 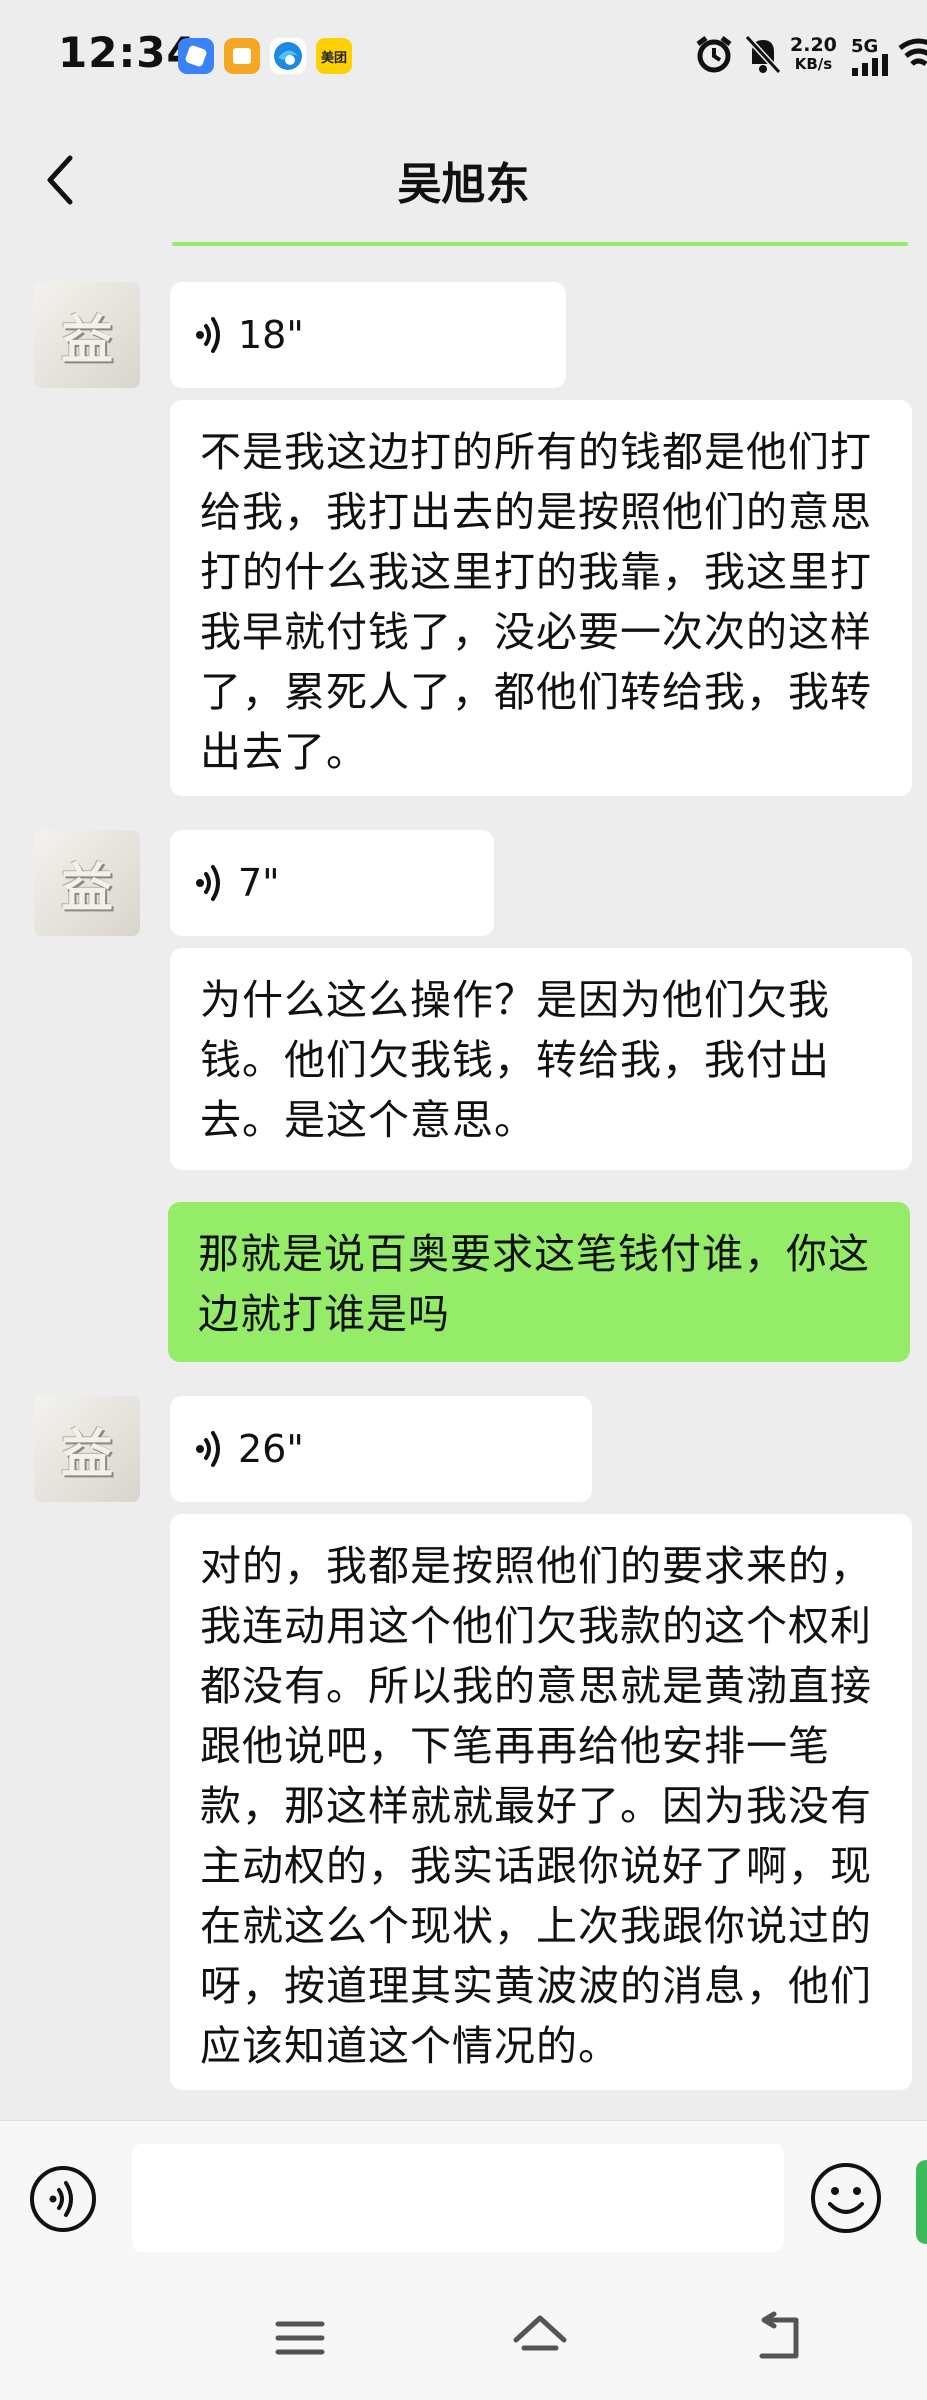 I want to click on edge-browser-icon, so click(x=288, y=56).